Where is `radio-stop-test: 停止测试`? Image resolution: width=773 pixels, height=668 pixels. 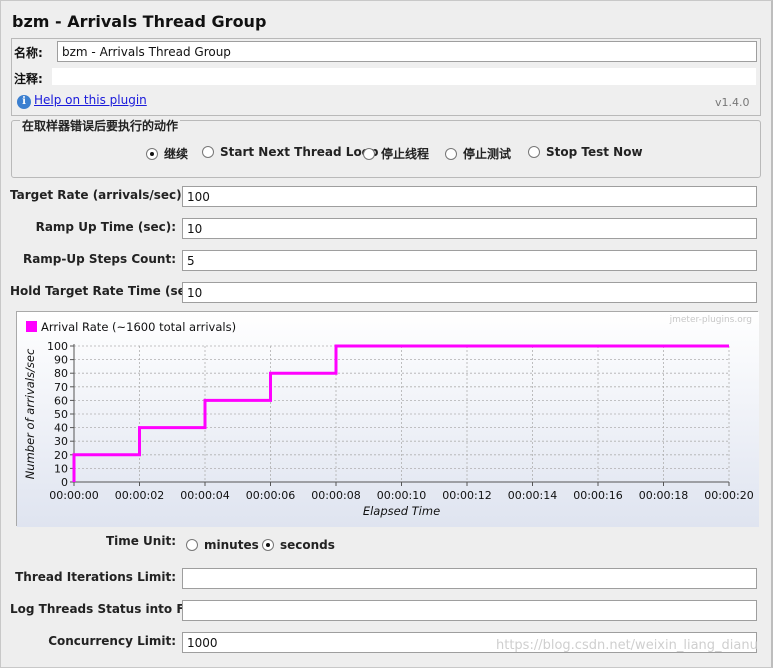 radio-stop-test: 停止测试 is located at coordinates (478, 153).